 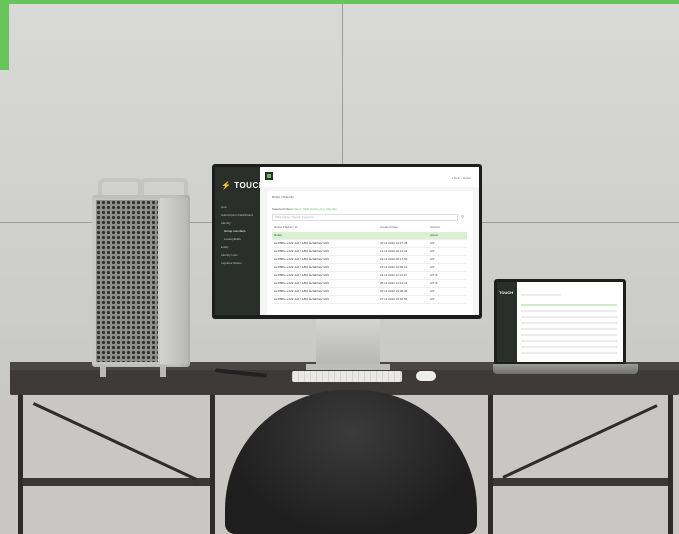 What do you see at coordinates (235, 231) in the screenshot?
I see `sidebar-item-group-members: Group members` at bounding box center [235, 231].